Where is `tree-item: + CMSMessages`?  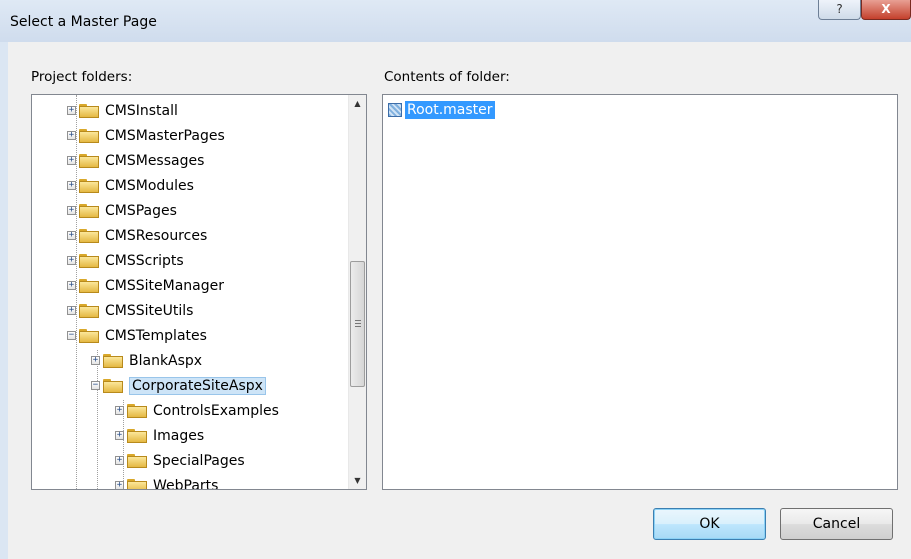 tree-item: + CMSMessages is located at coordinates (135, 160).